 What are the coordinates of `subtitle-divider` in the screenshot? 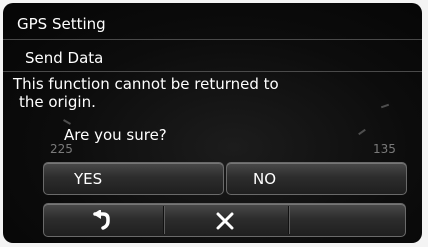 It's located at (212, 71).